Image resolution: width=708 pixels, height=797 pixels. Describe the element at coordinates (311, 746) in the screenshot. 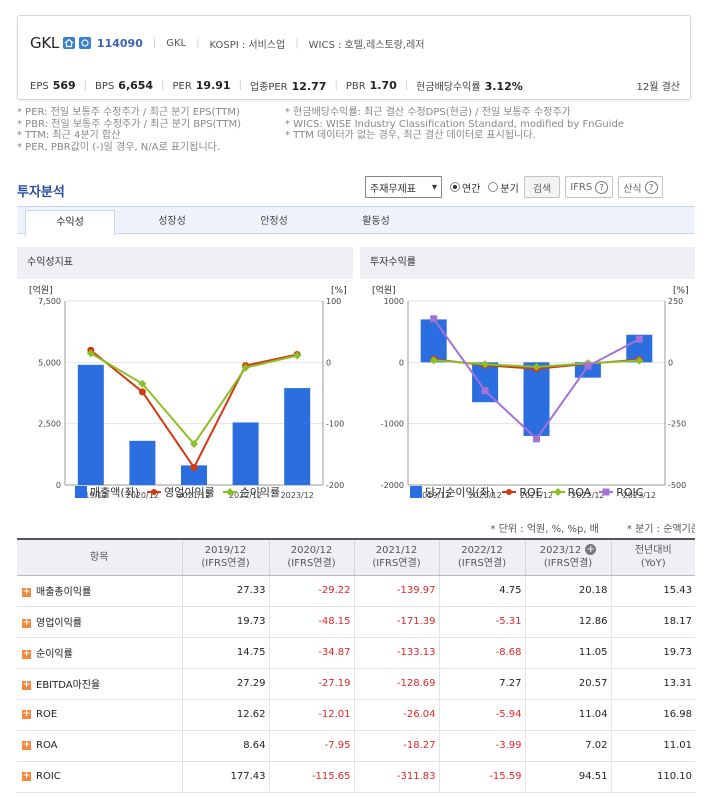

I see `table-cell: -7.95` at that location.